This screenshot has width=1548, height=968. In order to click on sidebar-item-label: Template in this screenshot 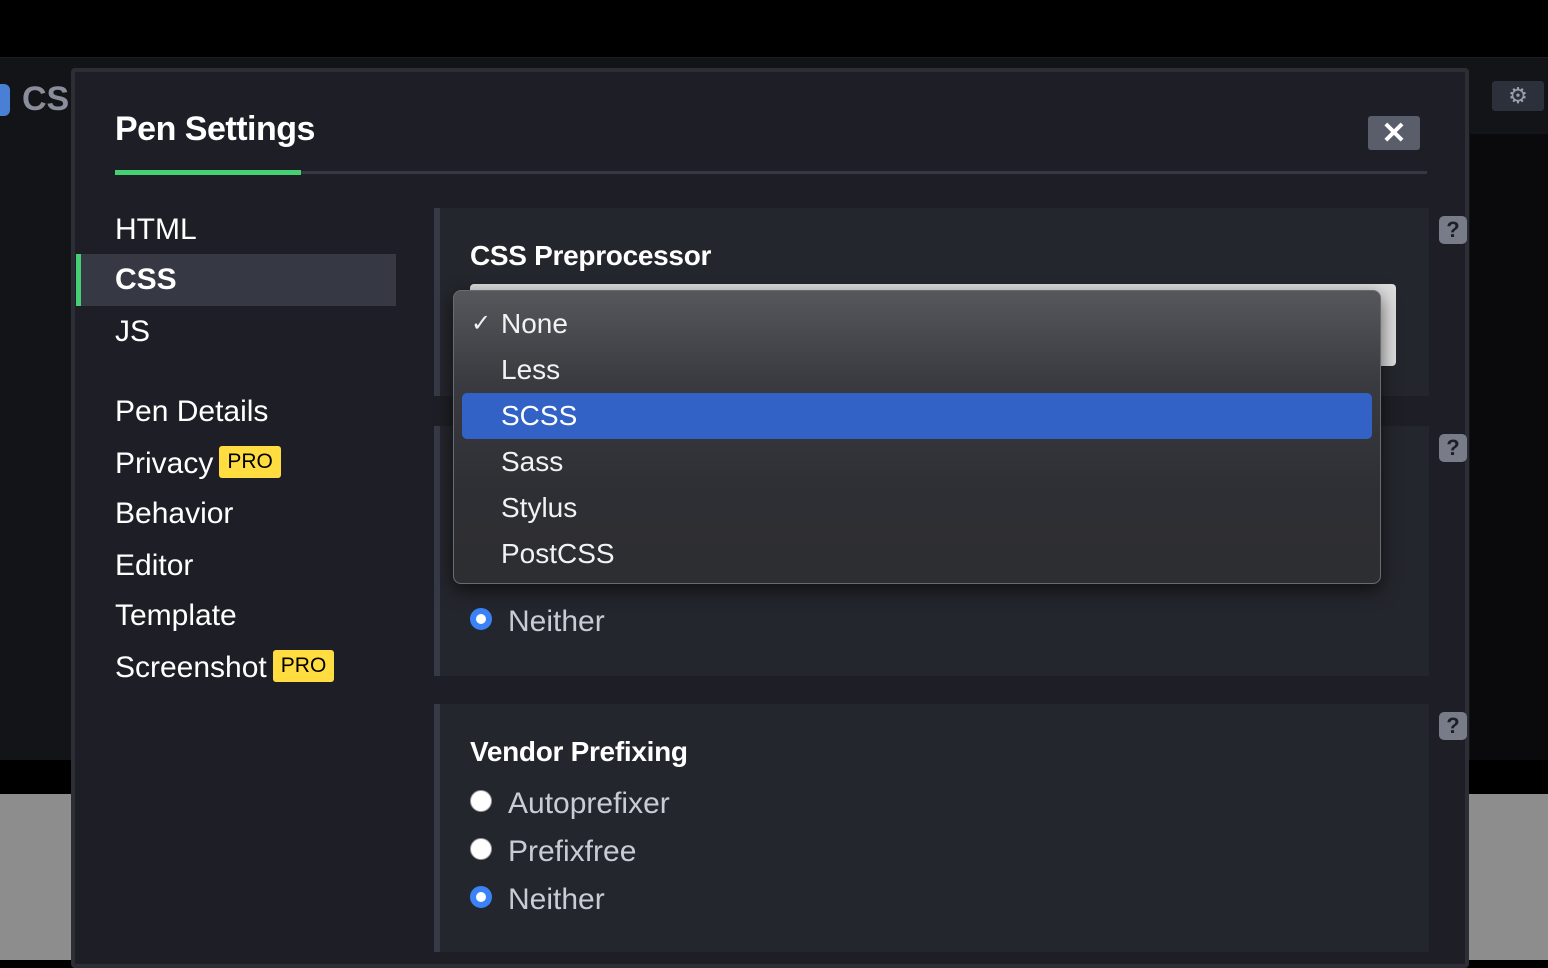, I will do `click(176, 615)`.